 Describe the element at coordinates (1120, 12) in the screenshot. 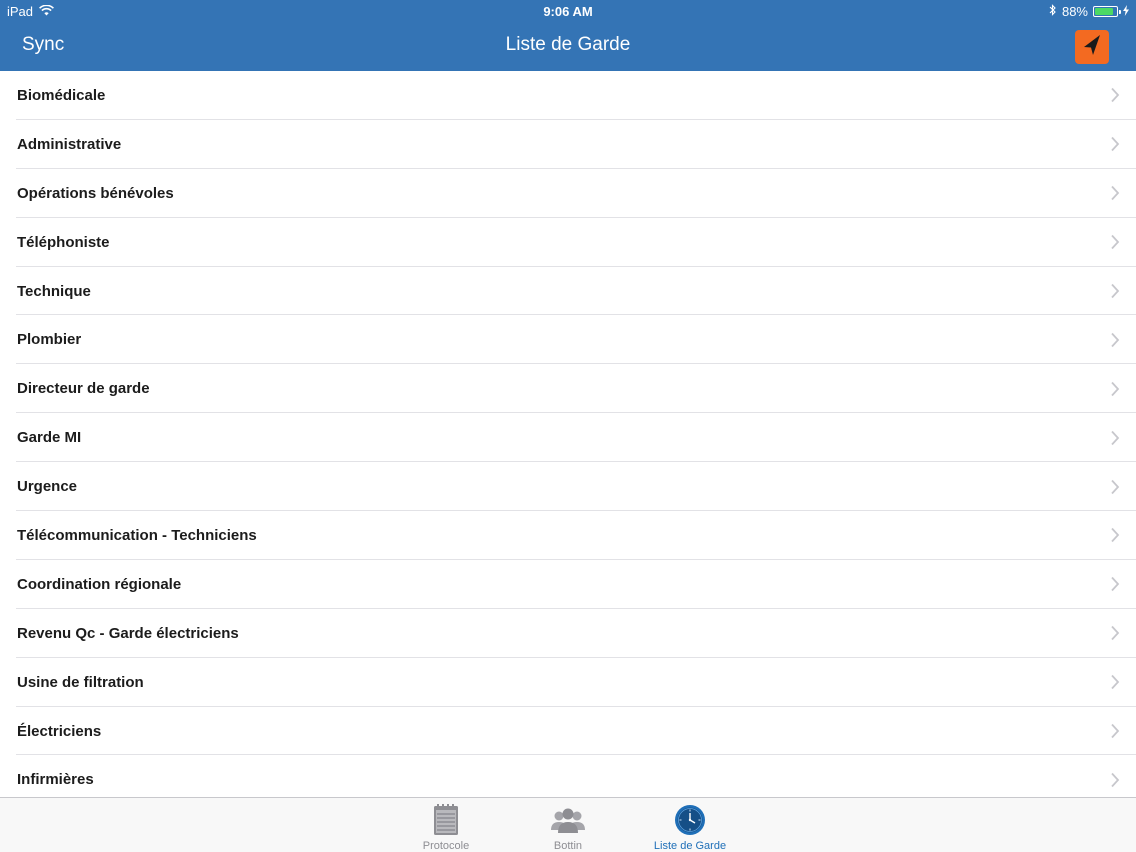

I see `battery-nub` at that location.